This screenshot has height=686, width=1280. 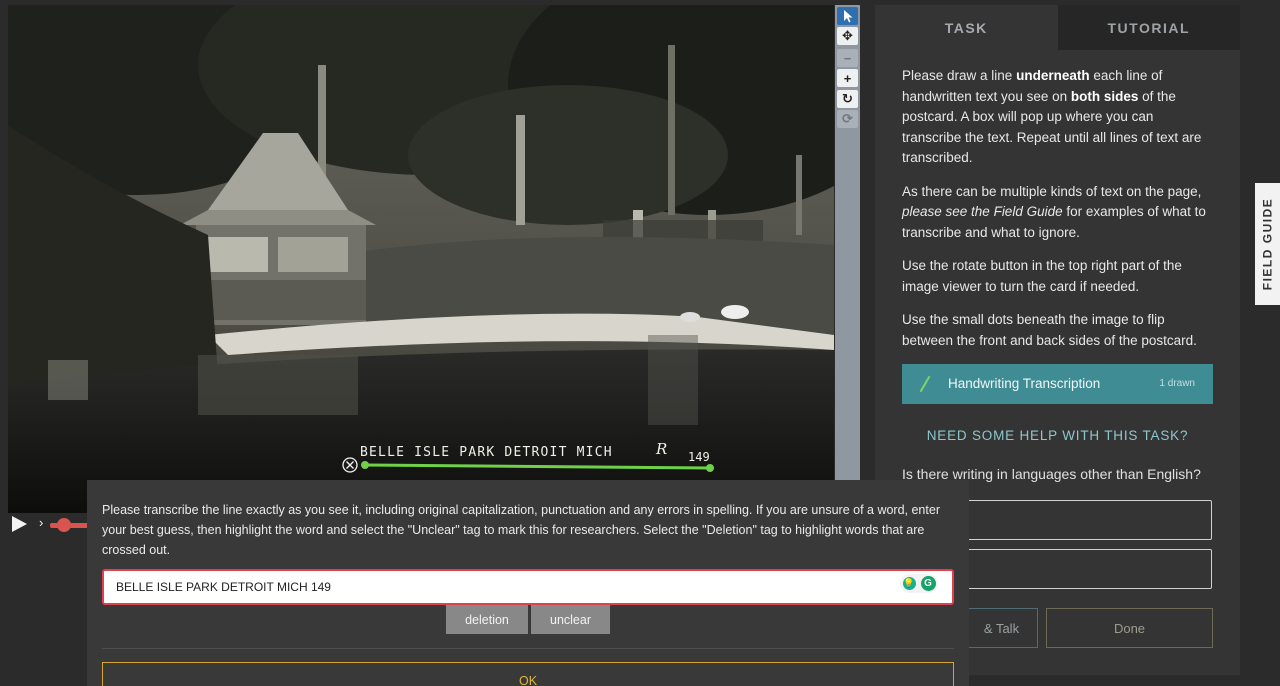 What do you see at coordinates (661, 449) in the screenshot?
I see `postcard-caption-mark: R` at bounding box center [661, 449].